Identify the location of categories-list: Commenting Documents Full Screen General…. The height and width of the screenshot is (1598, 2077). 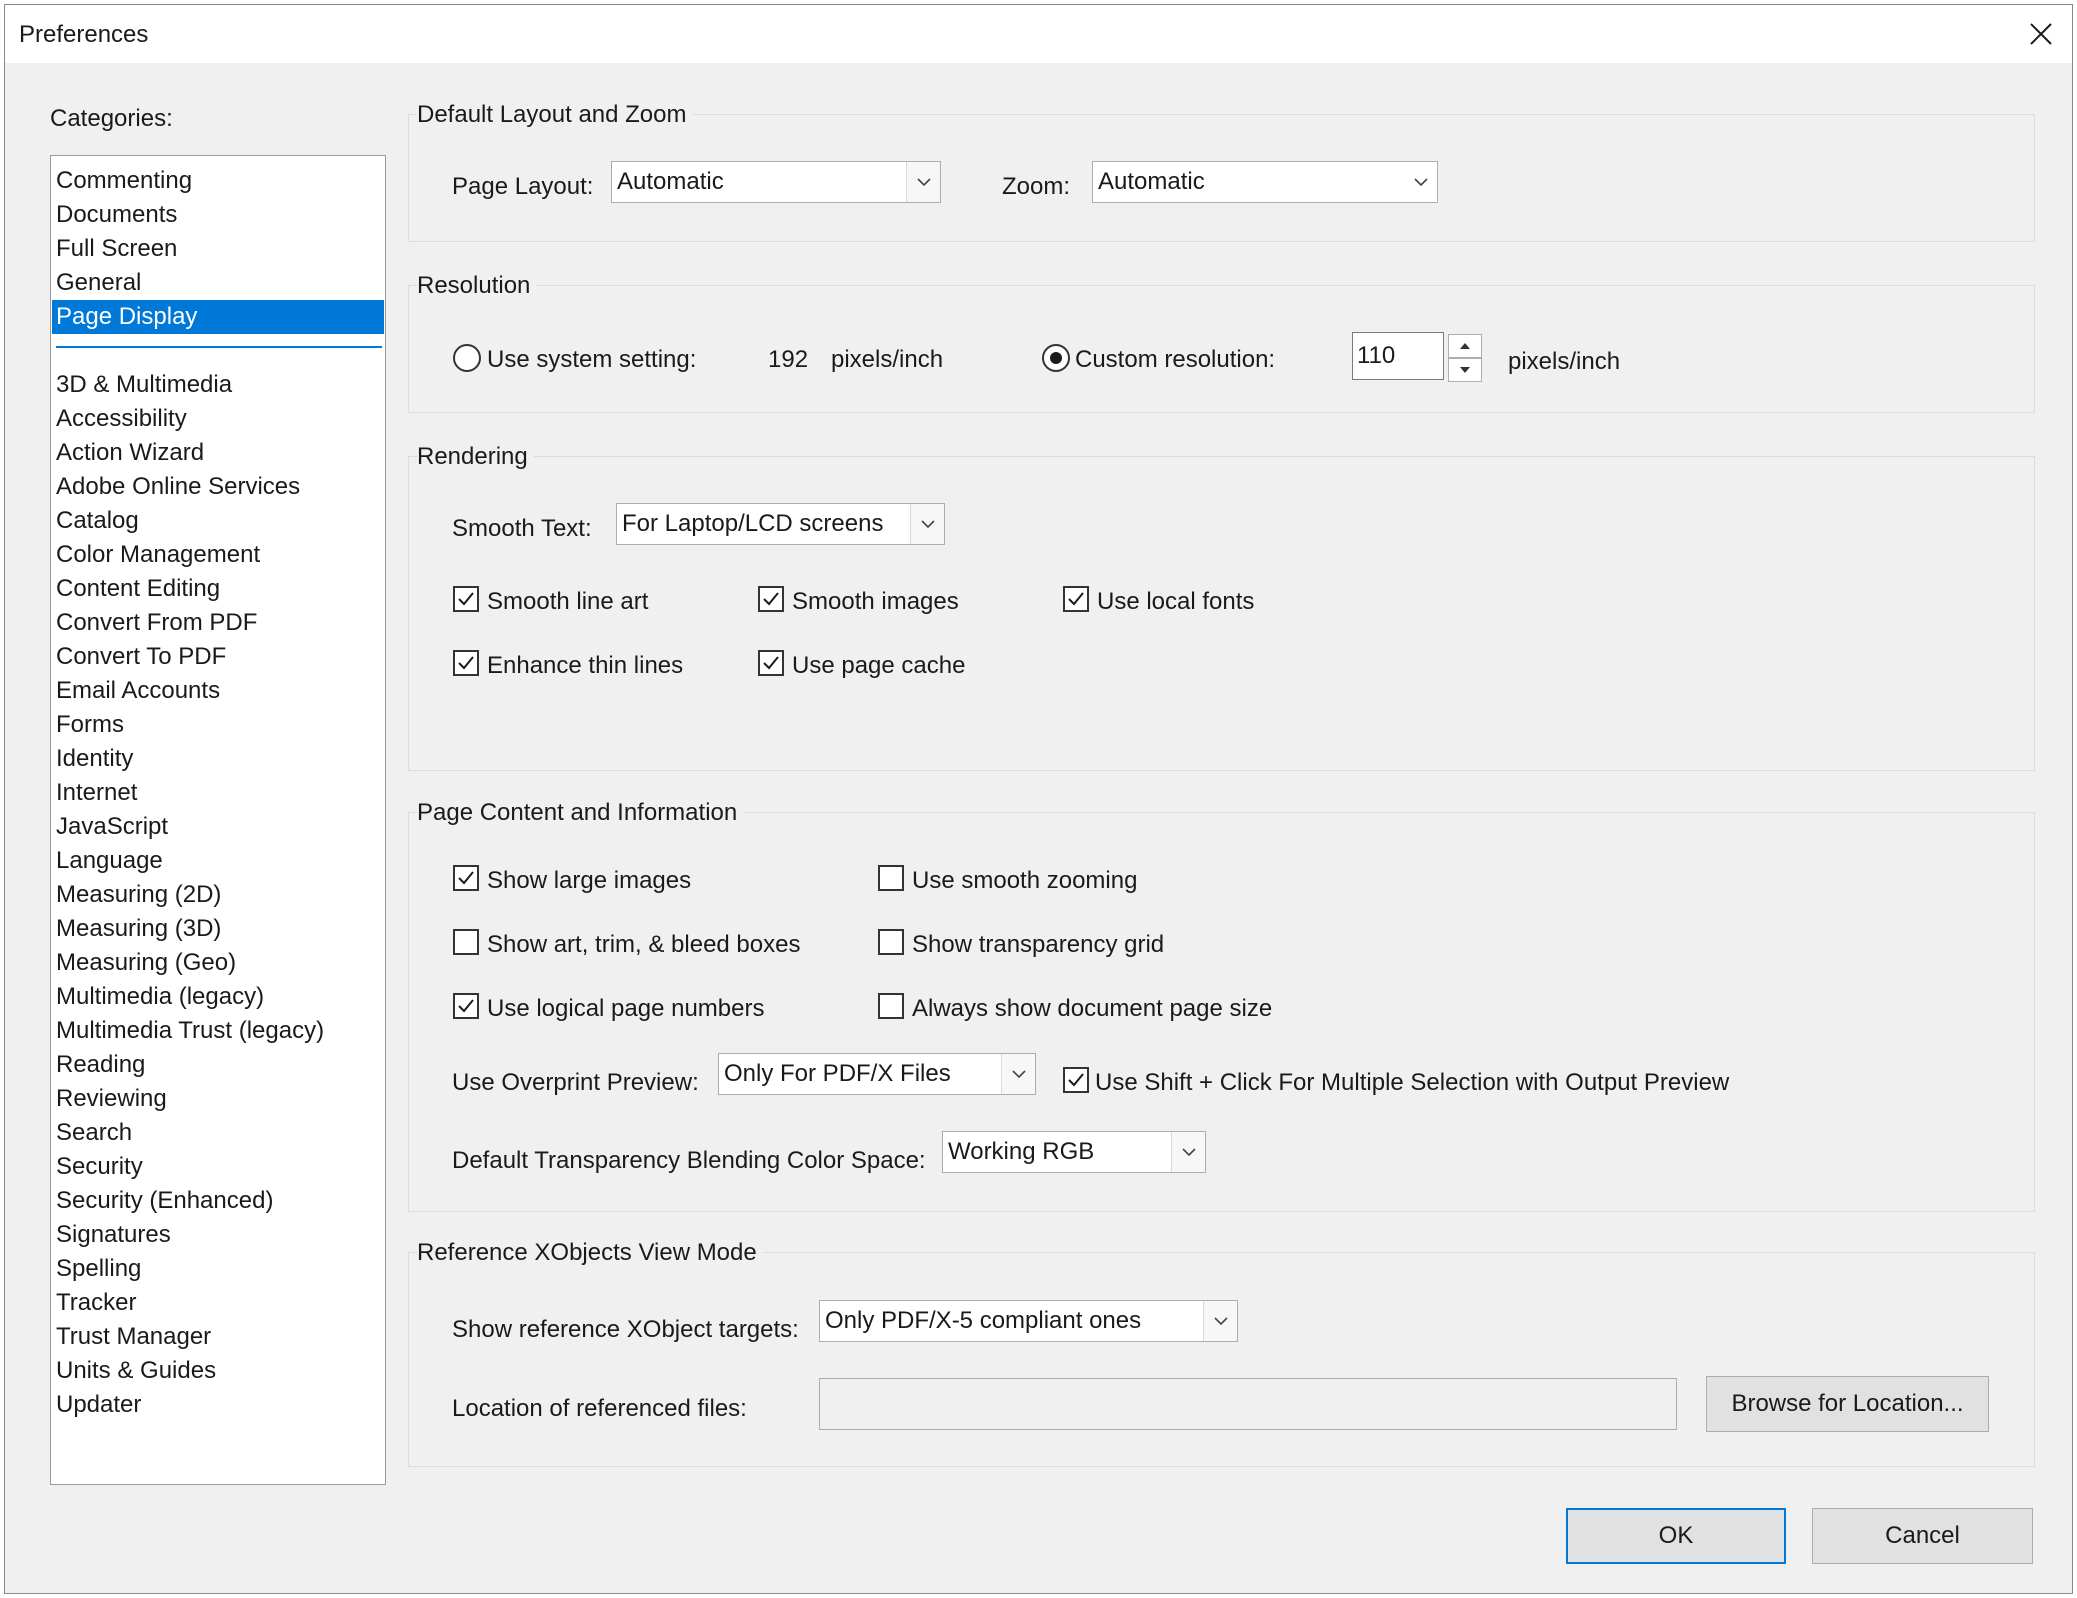
(218, 820).